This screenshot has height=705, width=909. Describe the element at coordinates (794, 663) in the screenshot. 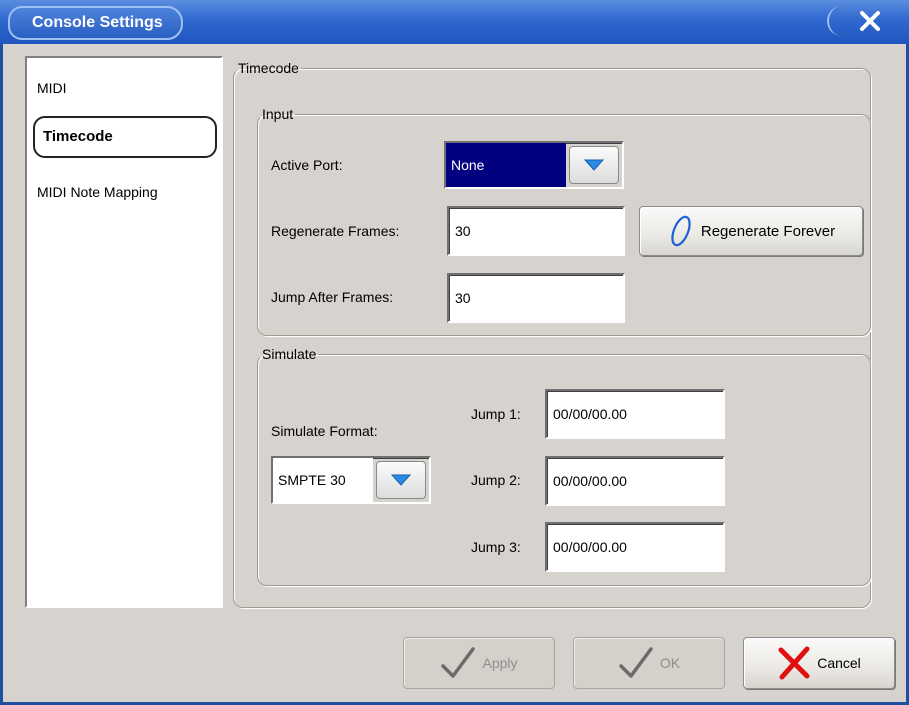

I see `cancel-x-icon` at that location.